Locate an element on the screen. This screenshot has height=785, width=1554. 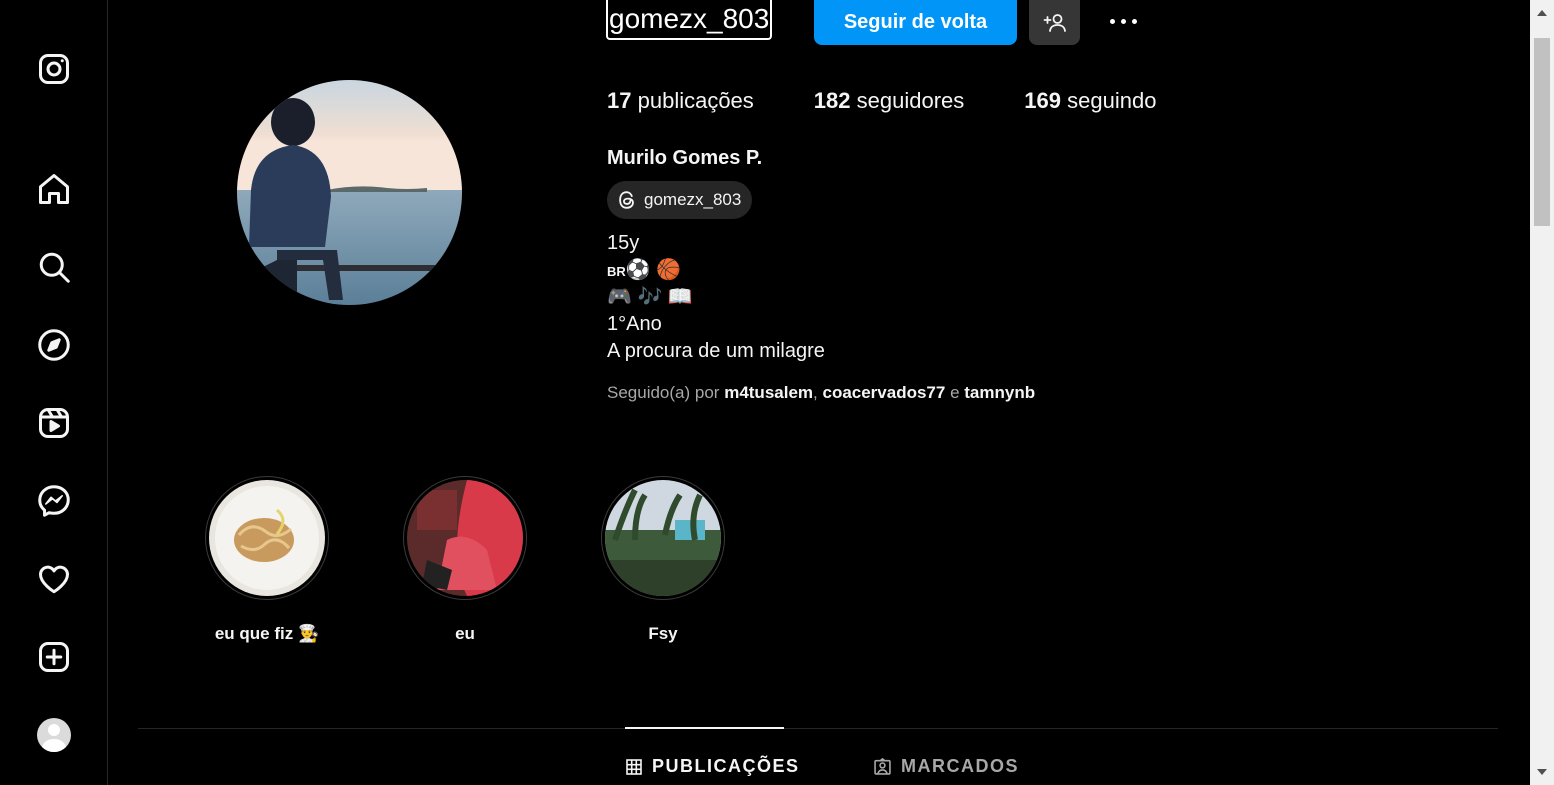
highlight-label: eu que fiz 👨‍🍳 is located at coordinates (267, 633).